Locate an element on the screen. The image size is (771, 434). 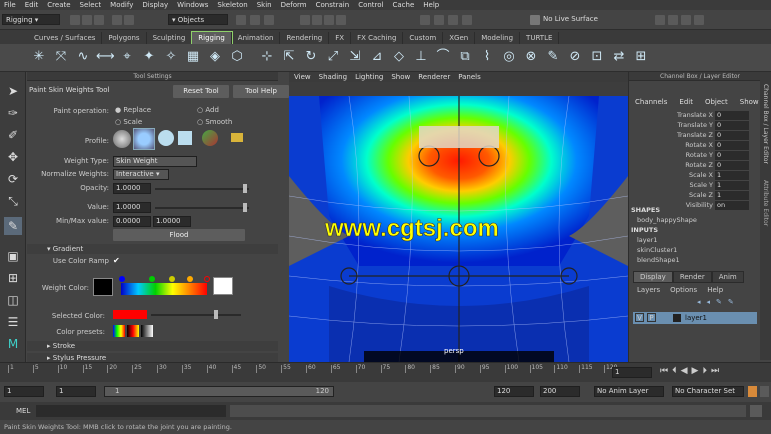
current-frame-field: 1 is located at coordinates (632, 372).